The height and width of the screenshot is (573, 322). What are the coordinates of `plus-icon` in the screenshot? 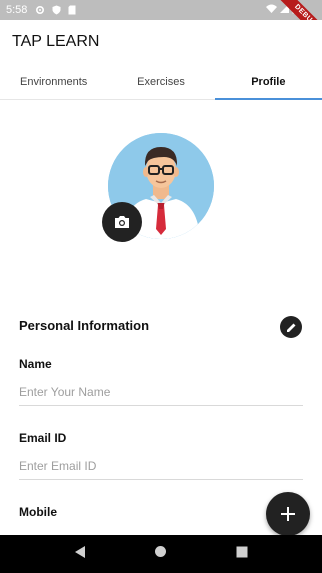 It's located at (288, 514).